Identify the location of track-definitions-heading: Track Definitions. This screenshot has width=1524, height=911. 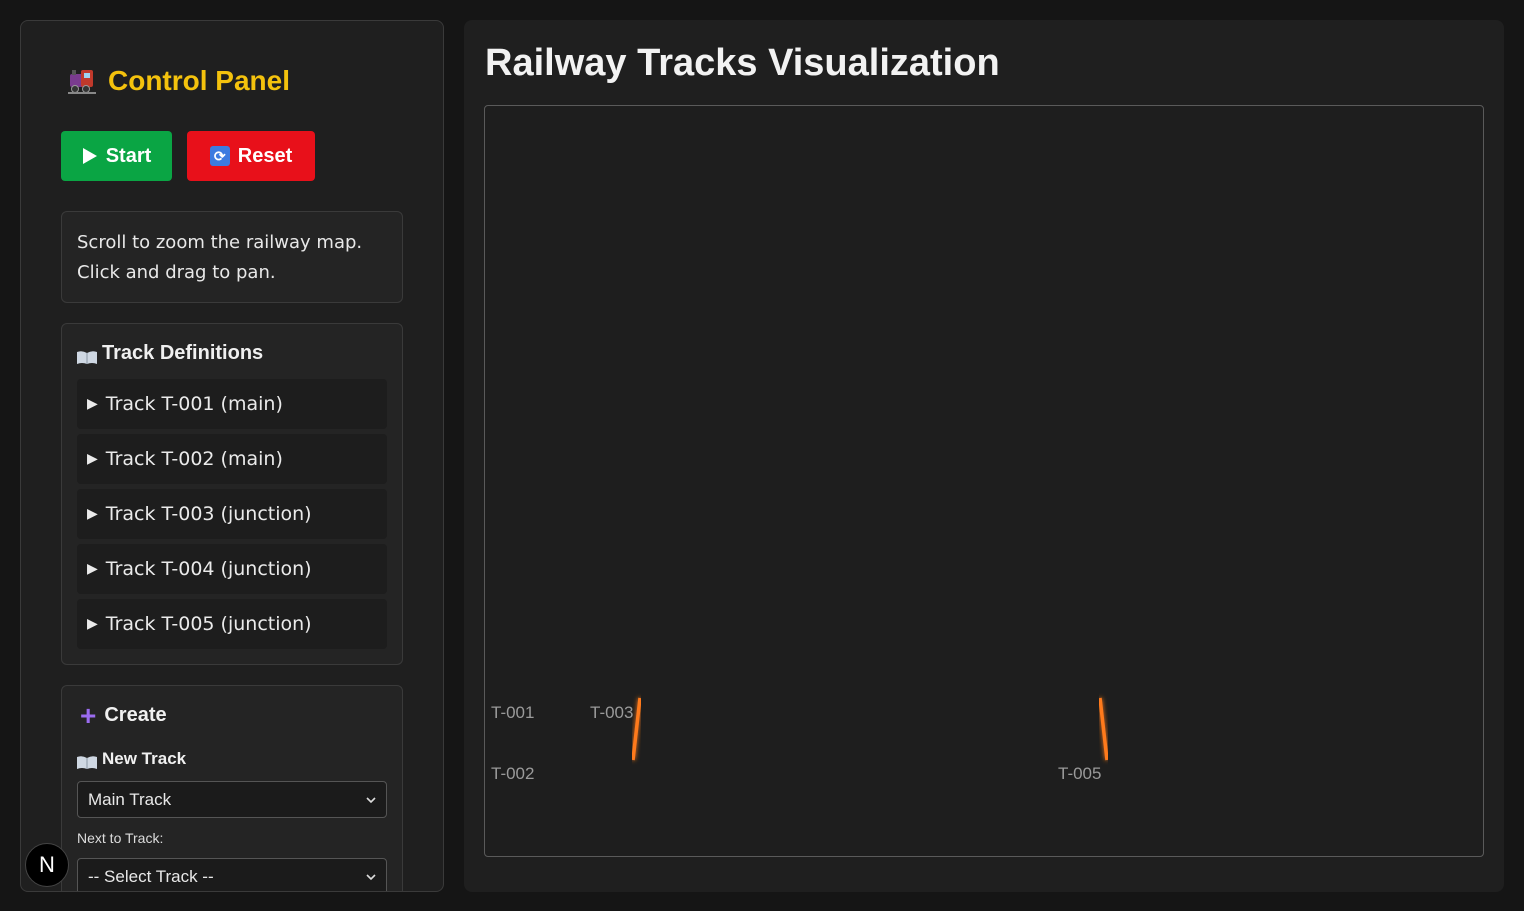
(169, 353).